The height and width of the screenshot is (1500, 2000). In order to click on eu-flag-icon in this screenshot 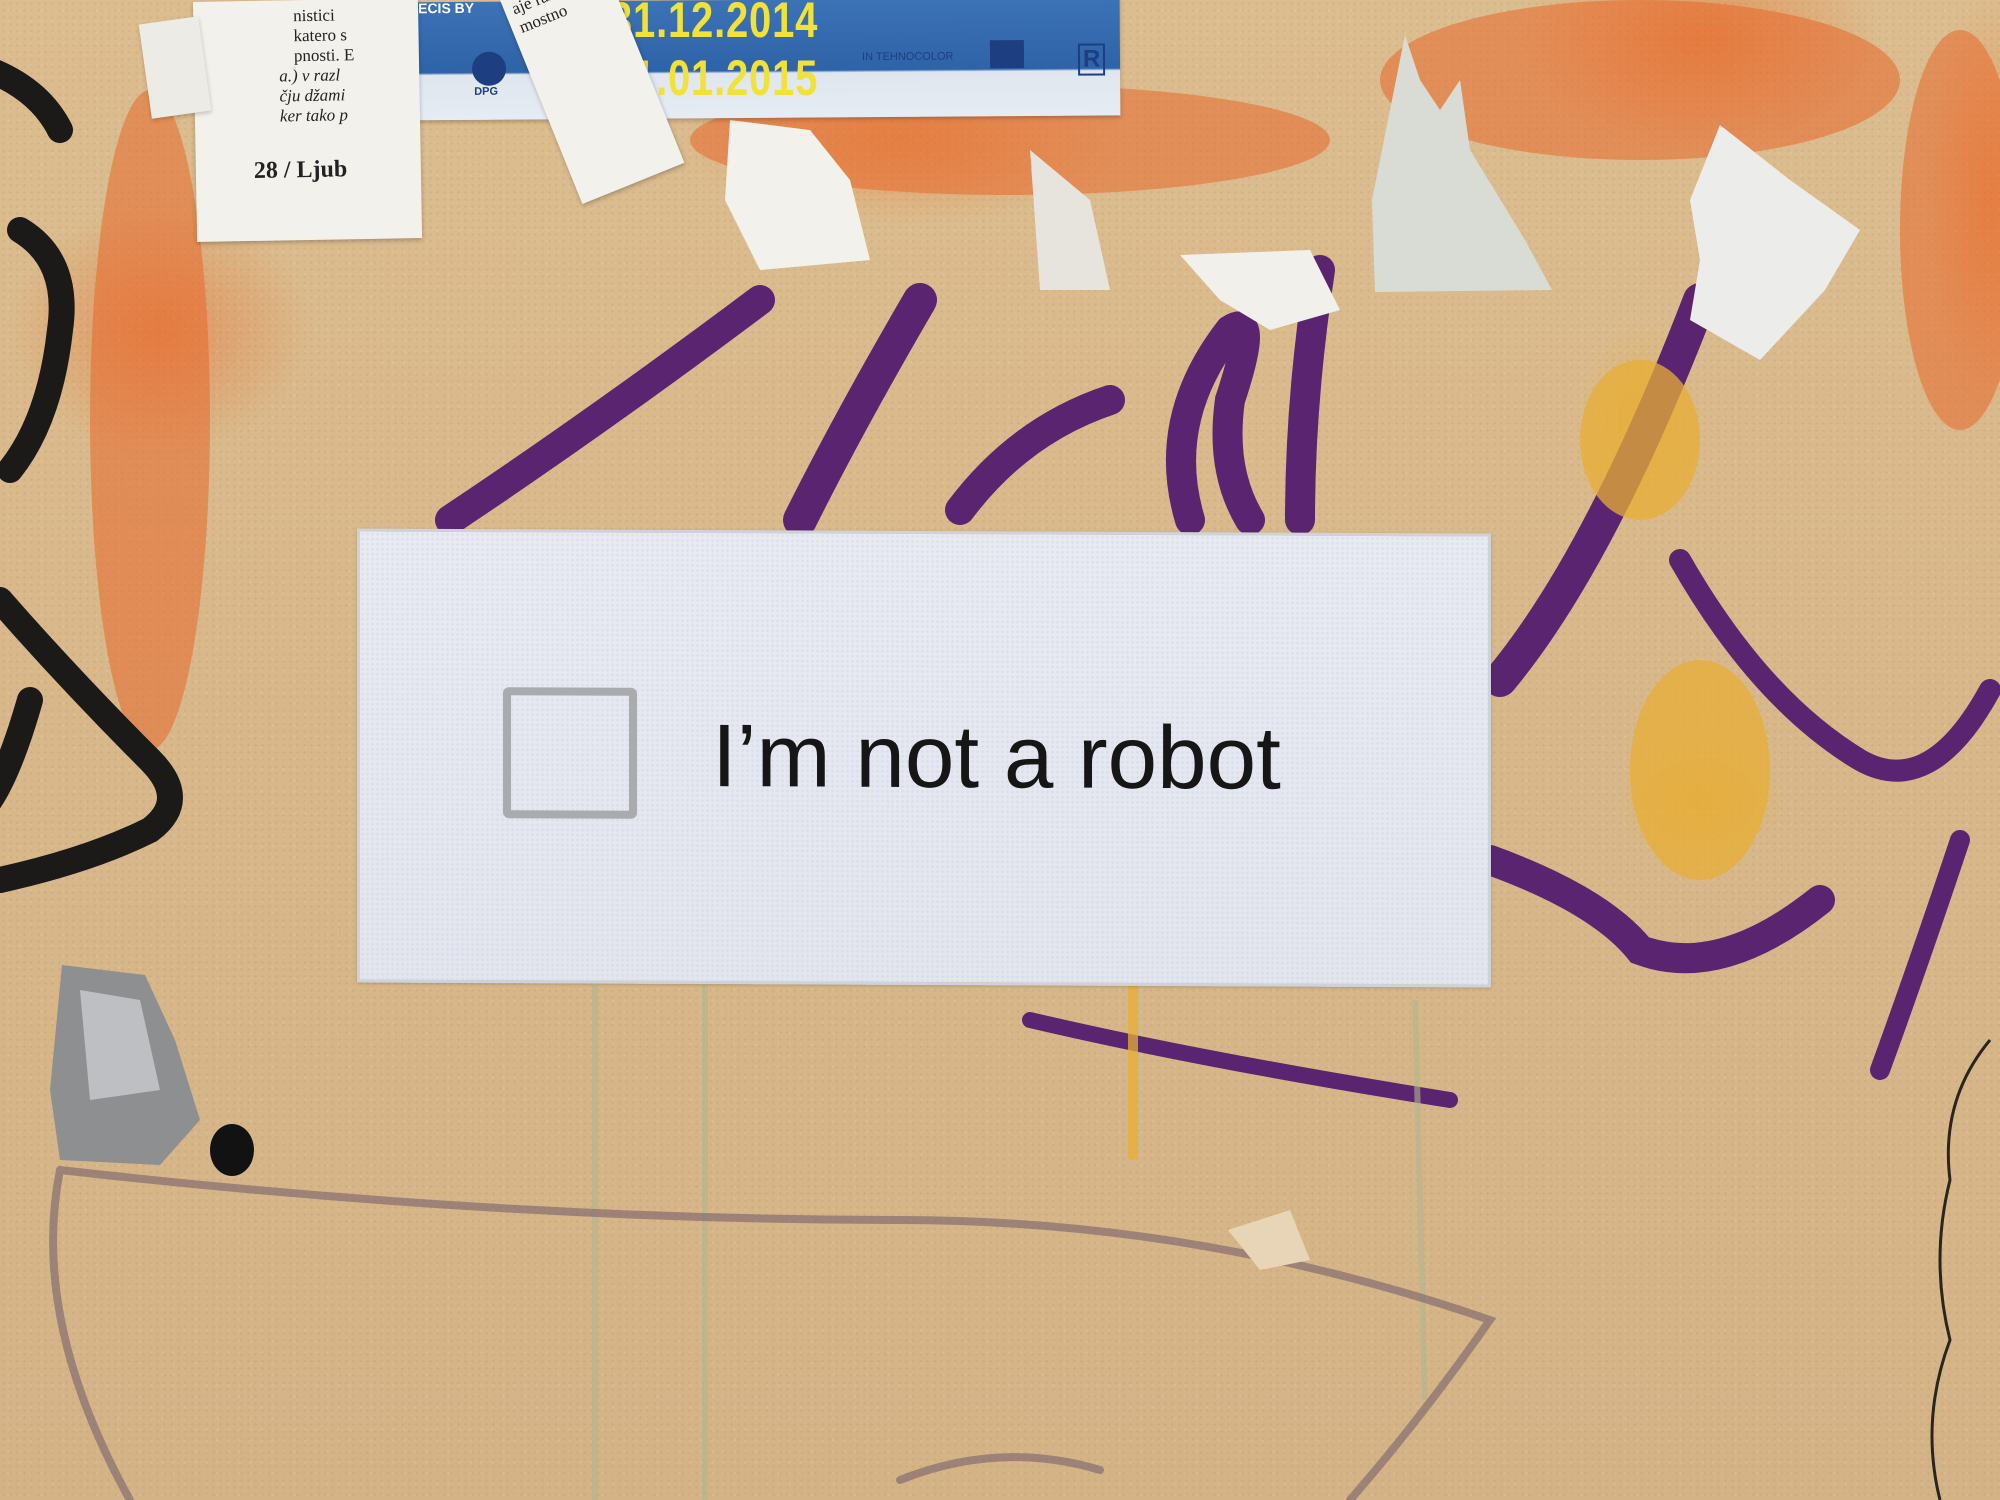, I will do `click(1007, 54)`.